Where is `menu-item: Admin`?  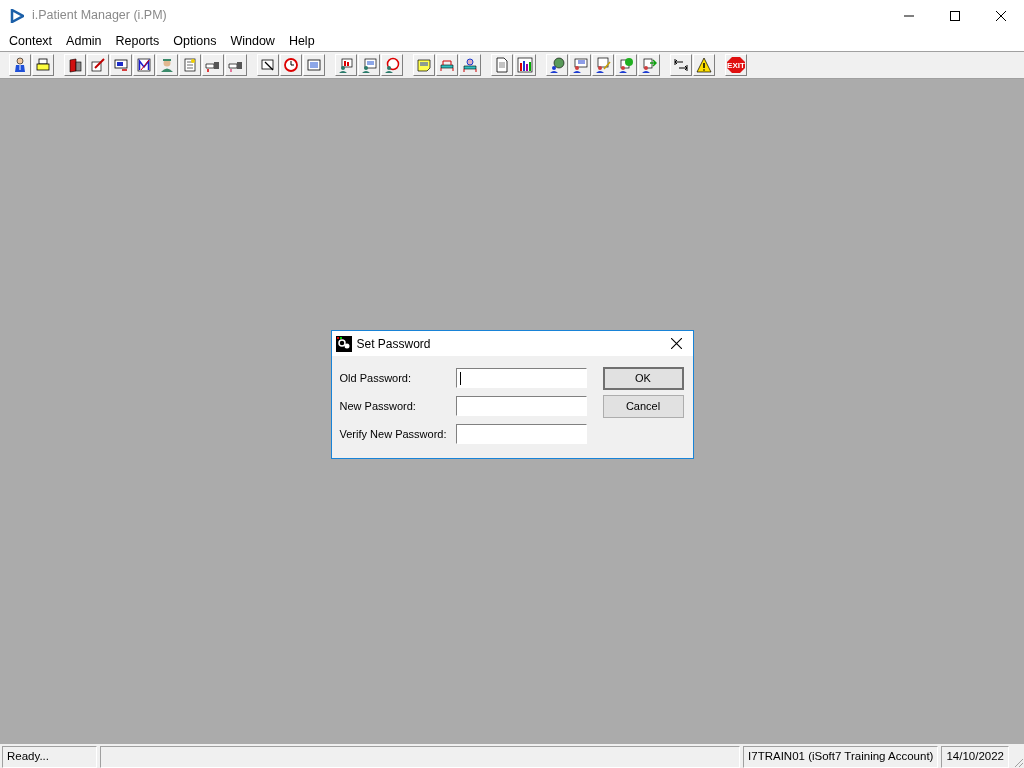
menu-item: Admin is located at coordinates (84, 41).